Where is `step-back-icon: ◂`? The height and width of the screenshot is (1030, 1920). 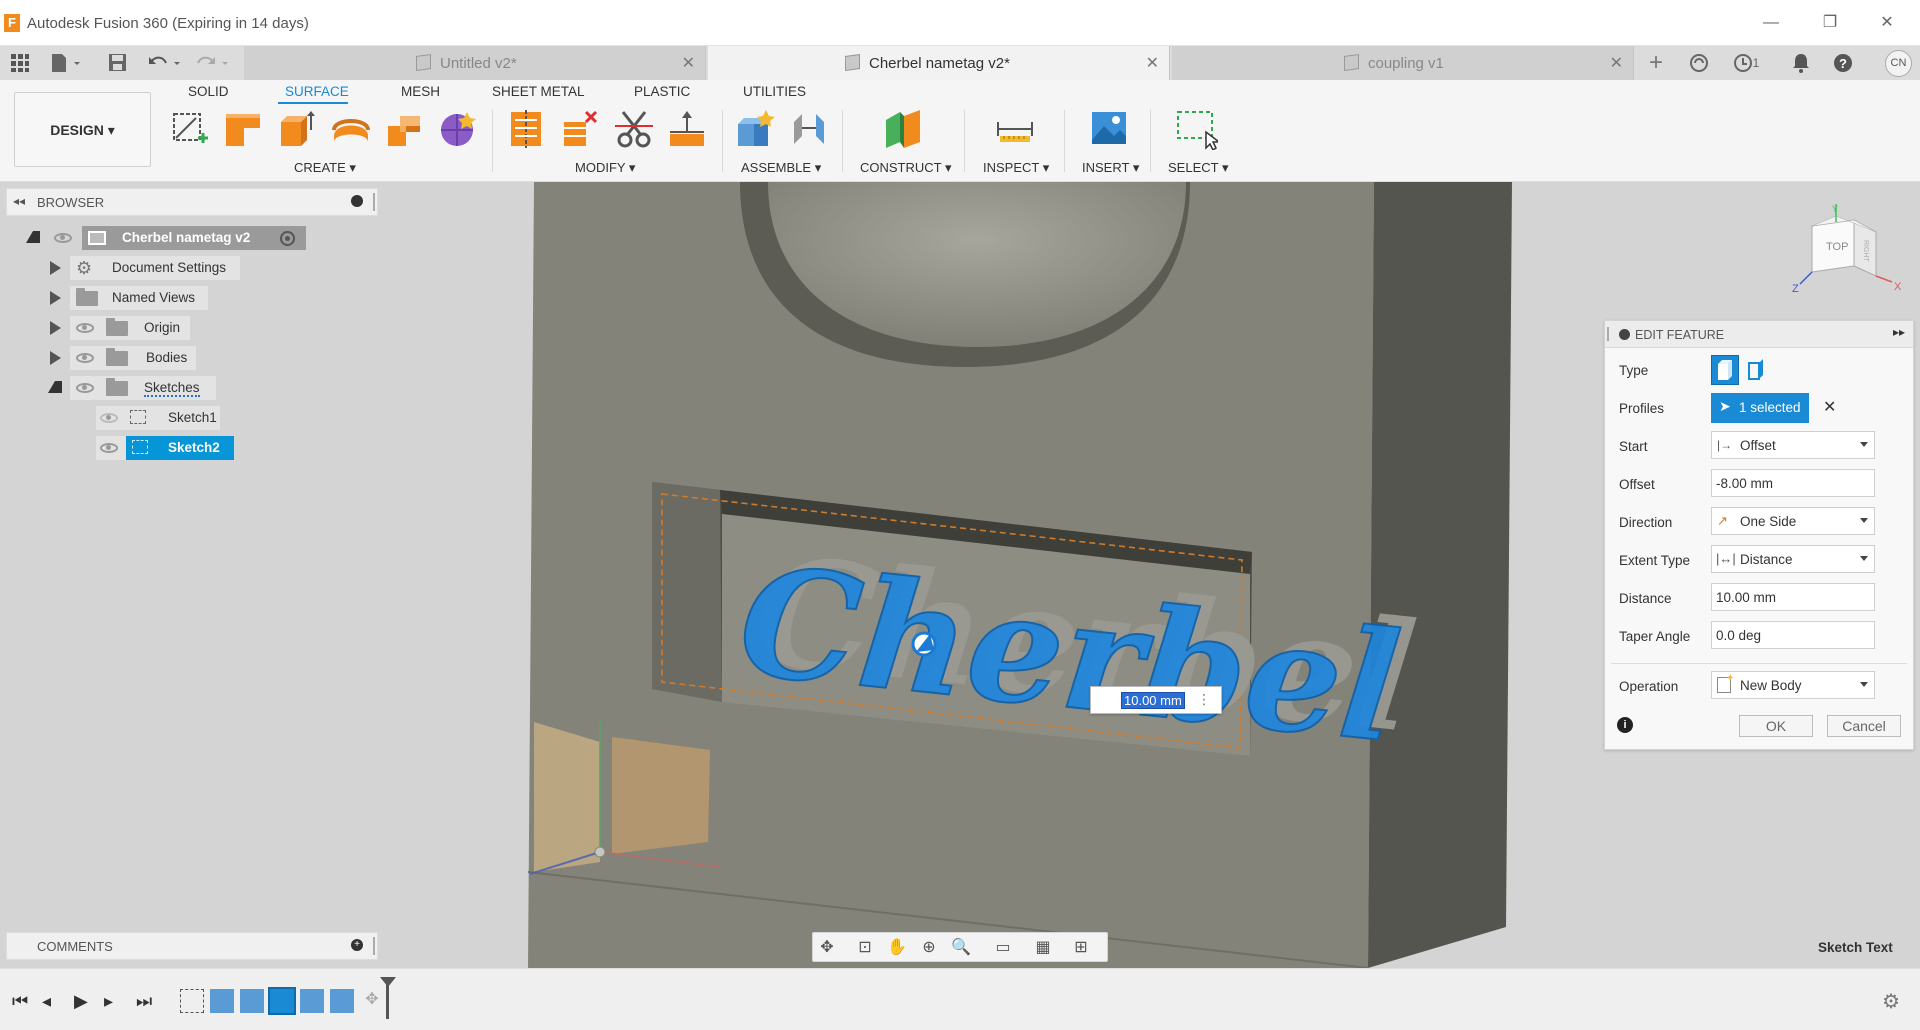 step-back-icon: ◂ is located at coordinates (46, 1001).